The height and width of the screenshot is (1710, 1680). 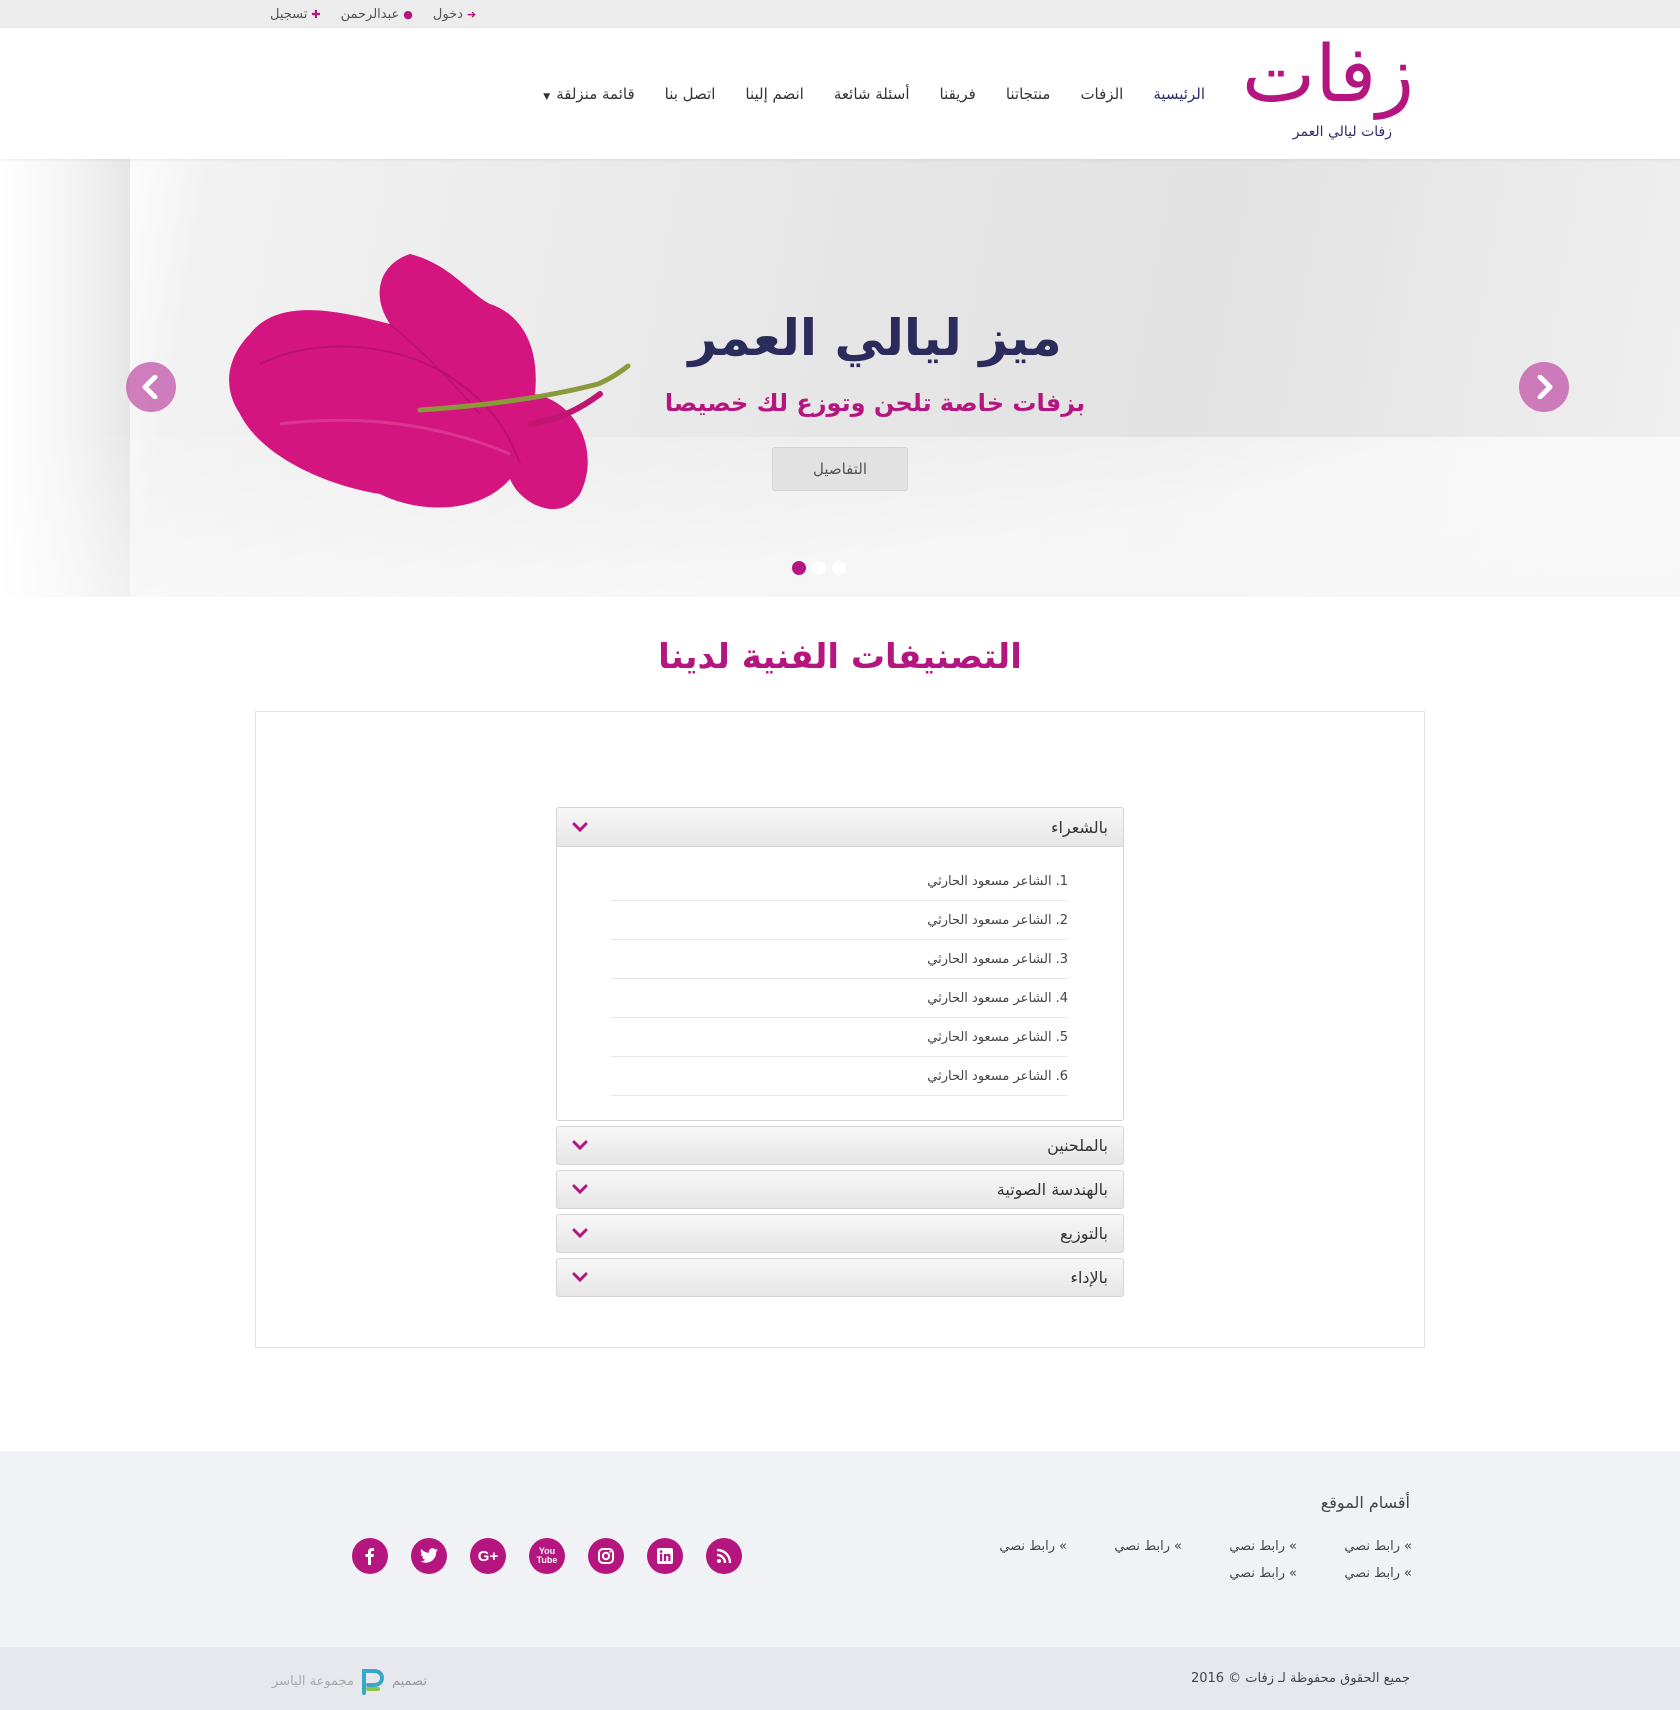 What do you see at coordinates (488, 1556) in the screenshot?
I see `google-plus-icon: G+` at bounding box center [488, 1556].